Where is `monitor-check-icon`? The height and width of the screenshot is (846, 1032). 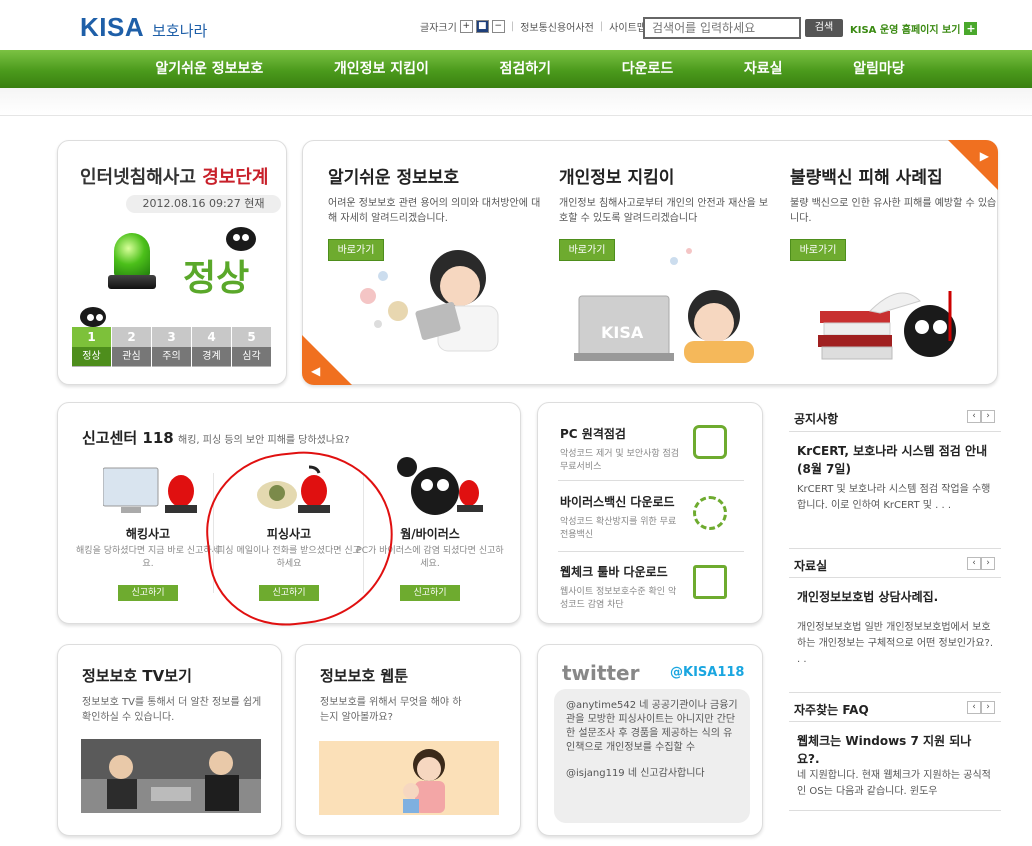 monitor-check-icon is located at coordinates (710, 442).